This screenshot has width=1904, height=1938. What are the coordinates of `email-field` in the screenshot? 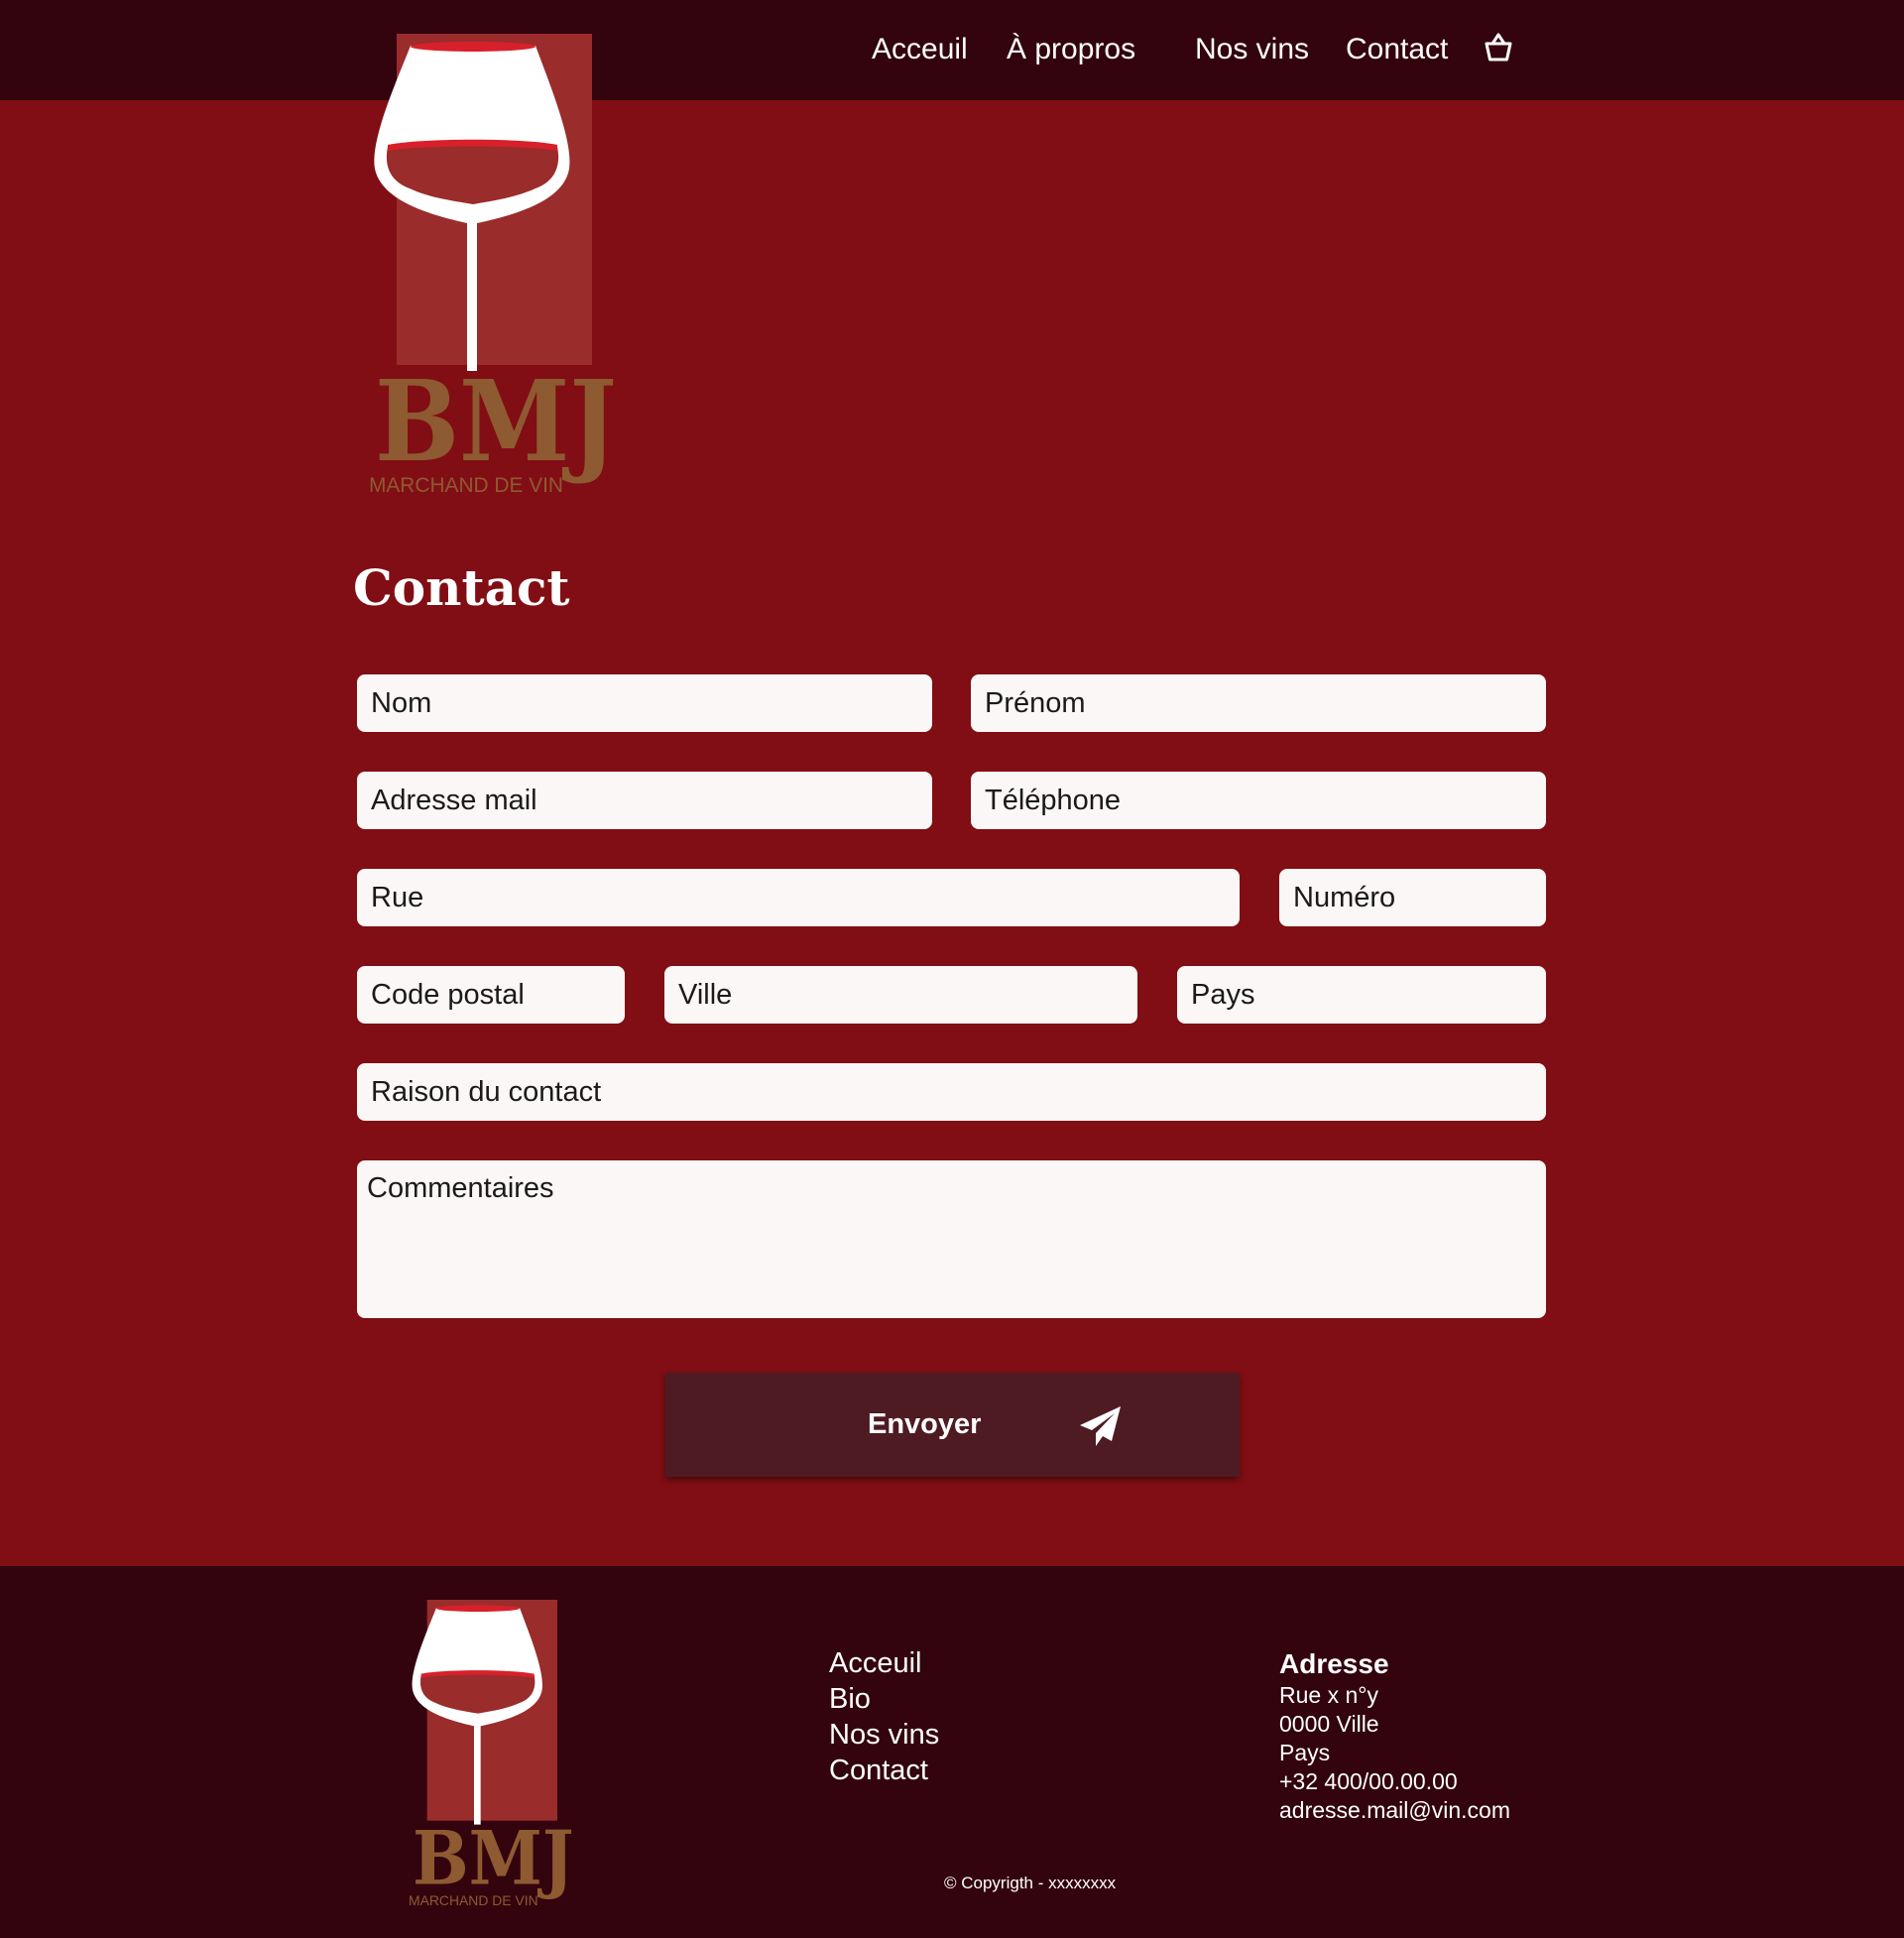 It's located at (644, 800).